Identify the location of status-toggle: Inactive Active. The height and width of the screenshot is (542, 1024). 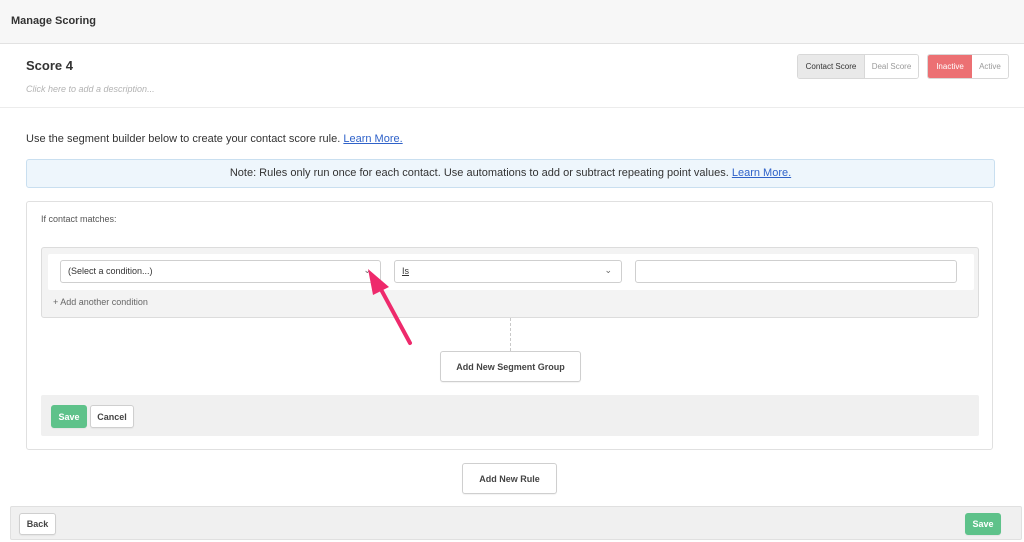
(968, 66).